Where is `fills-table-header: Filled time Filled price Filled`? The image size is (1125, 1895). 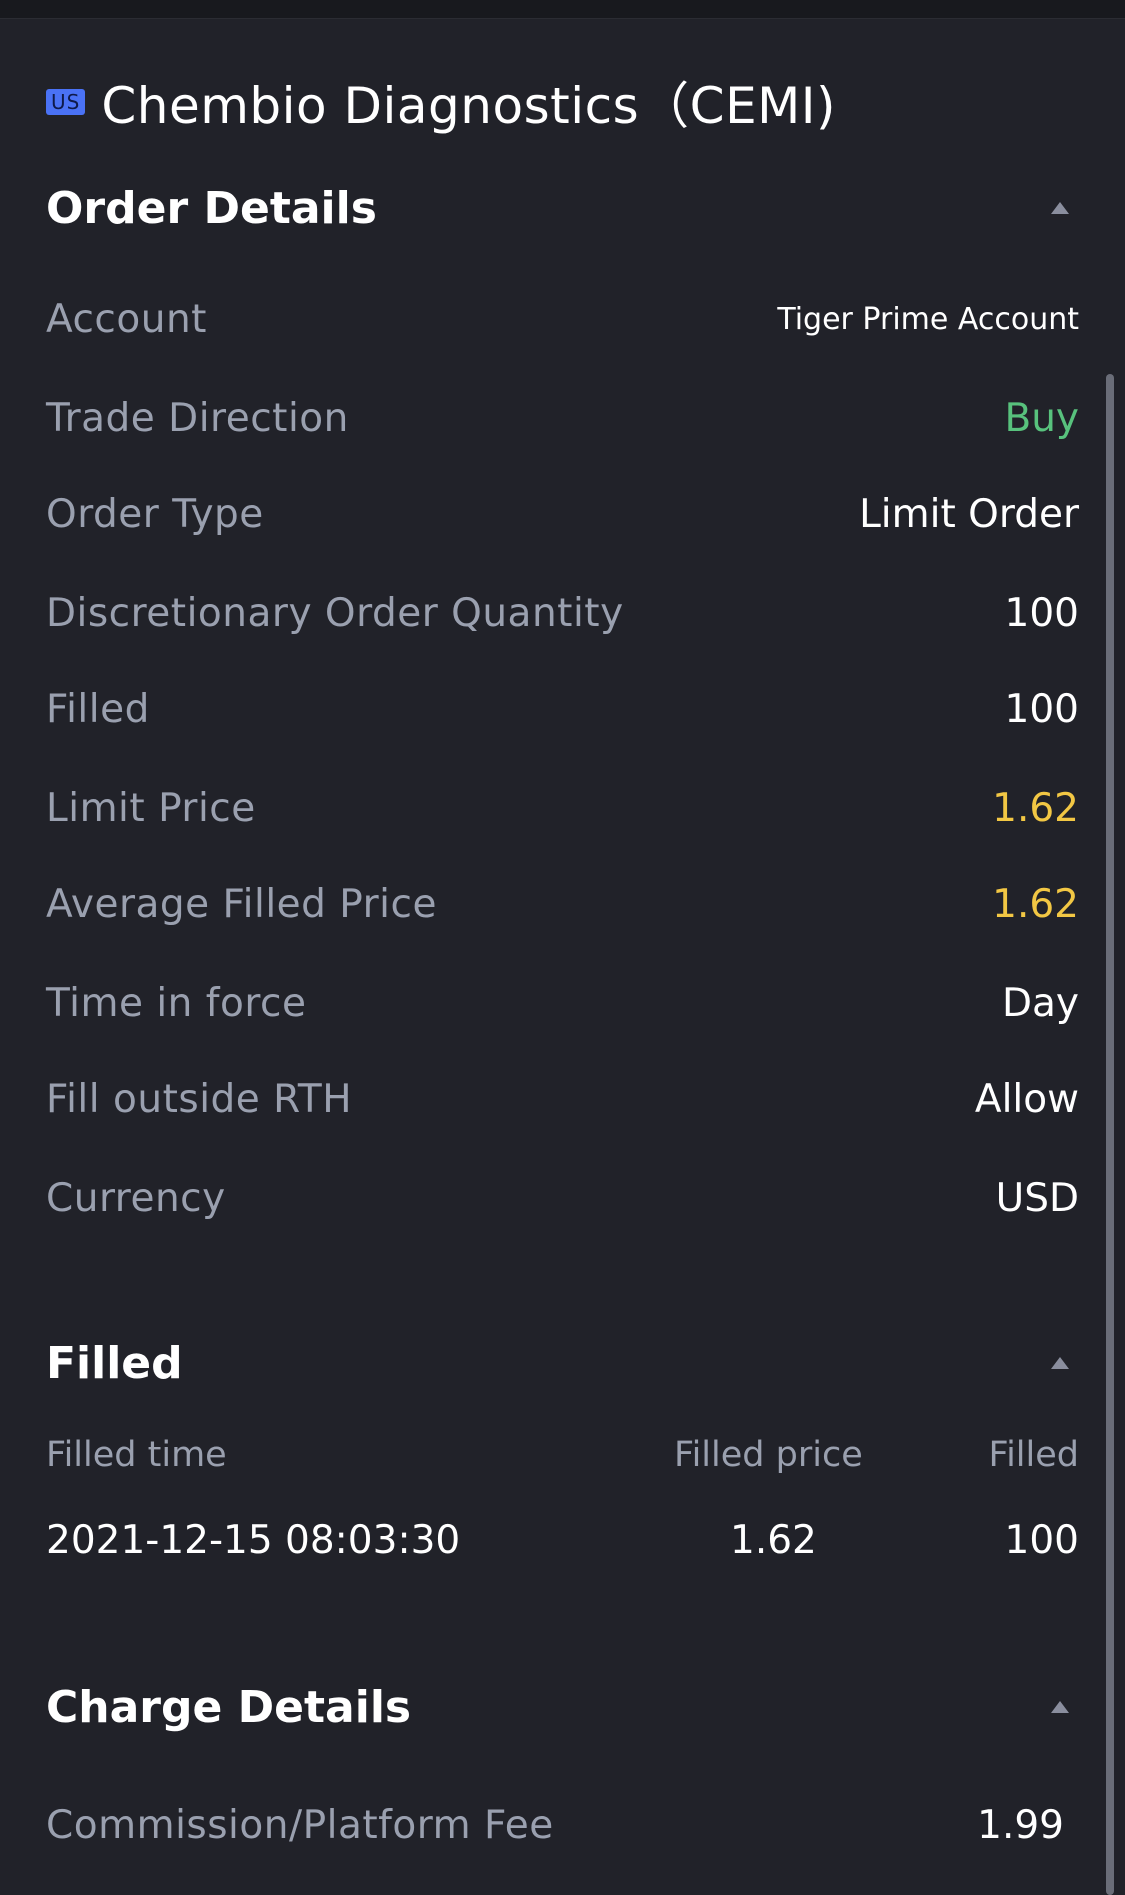 fills-table-header: Filled time Filled price Filled is located at coordinates (562, 1455).